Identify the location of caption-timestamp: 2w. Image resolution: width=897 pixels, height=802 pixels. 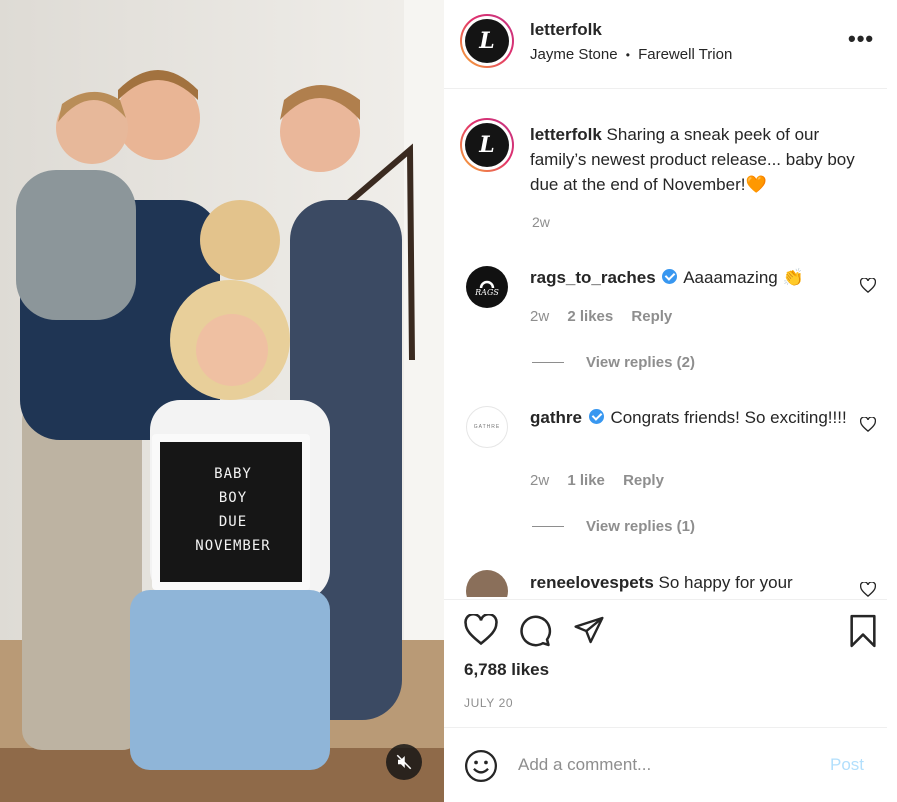
(541, 222).